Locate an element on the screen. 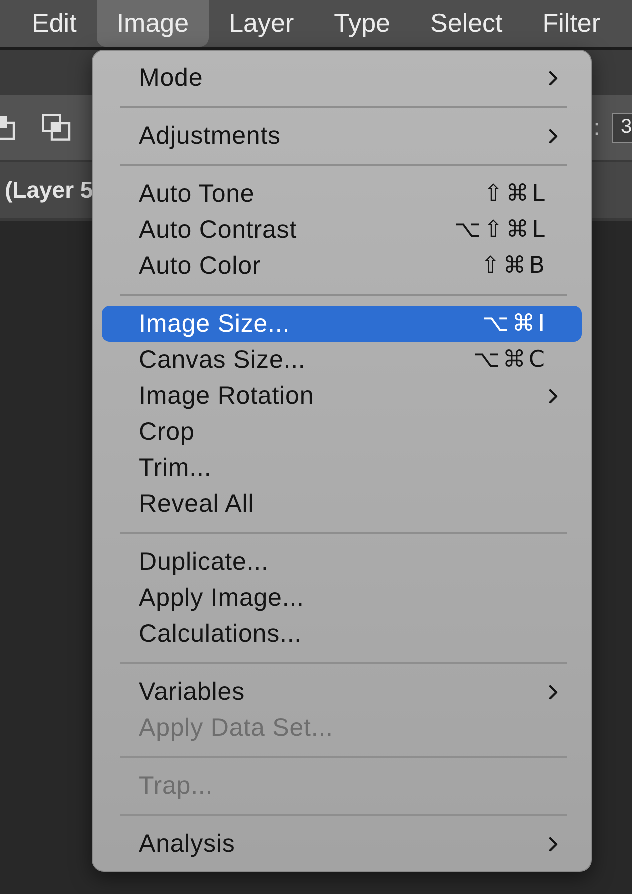 The width and height of the screenshot is (632, 894). shortcut-text: ⌥⌘C is located at coordinates (510, 360).